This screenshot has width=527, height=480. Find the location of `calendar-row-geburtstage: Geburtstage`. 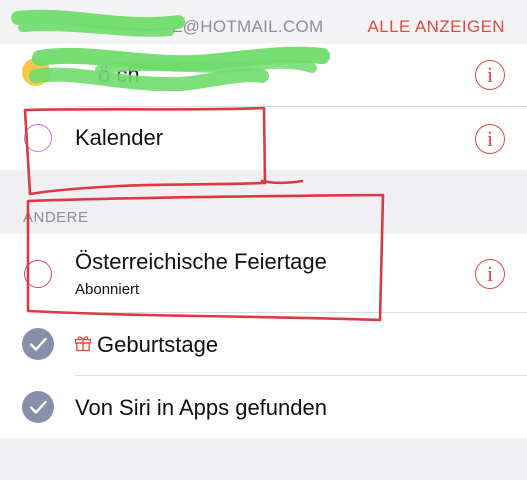

calendar-row-geburtstage: Geburtstage is located at coordinates (263, 344).